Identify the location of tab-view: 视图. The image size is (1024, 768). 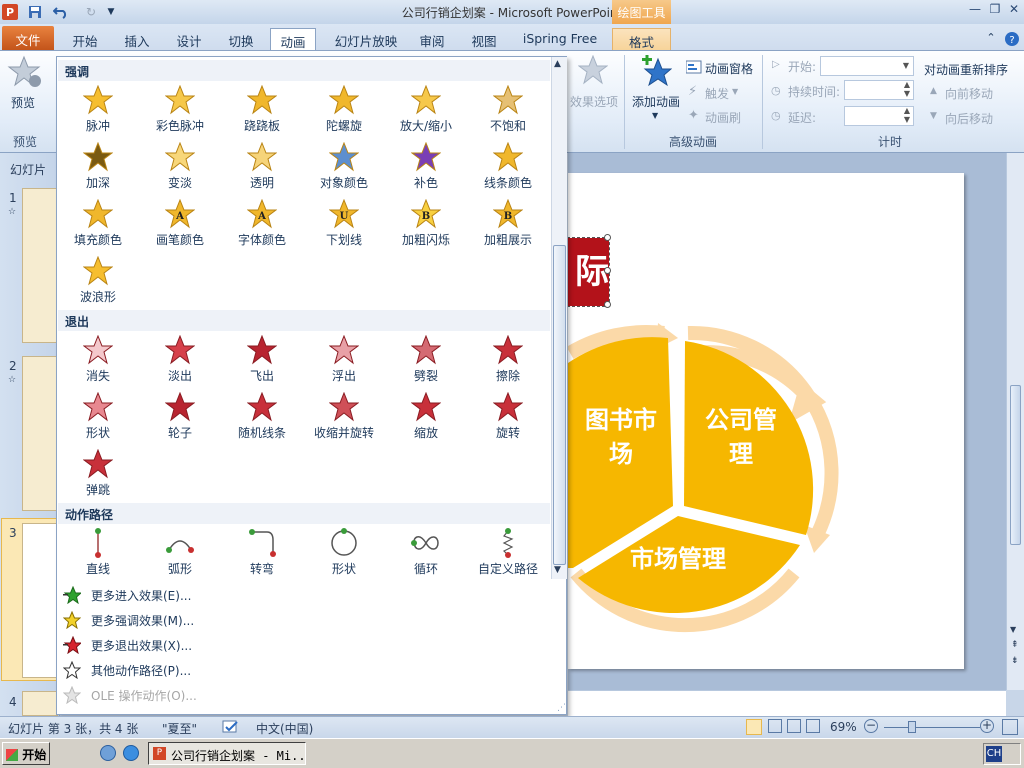
(484, 39).